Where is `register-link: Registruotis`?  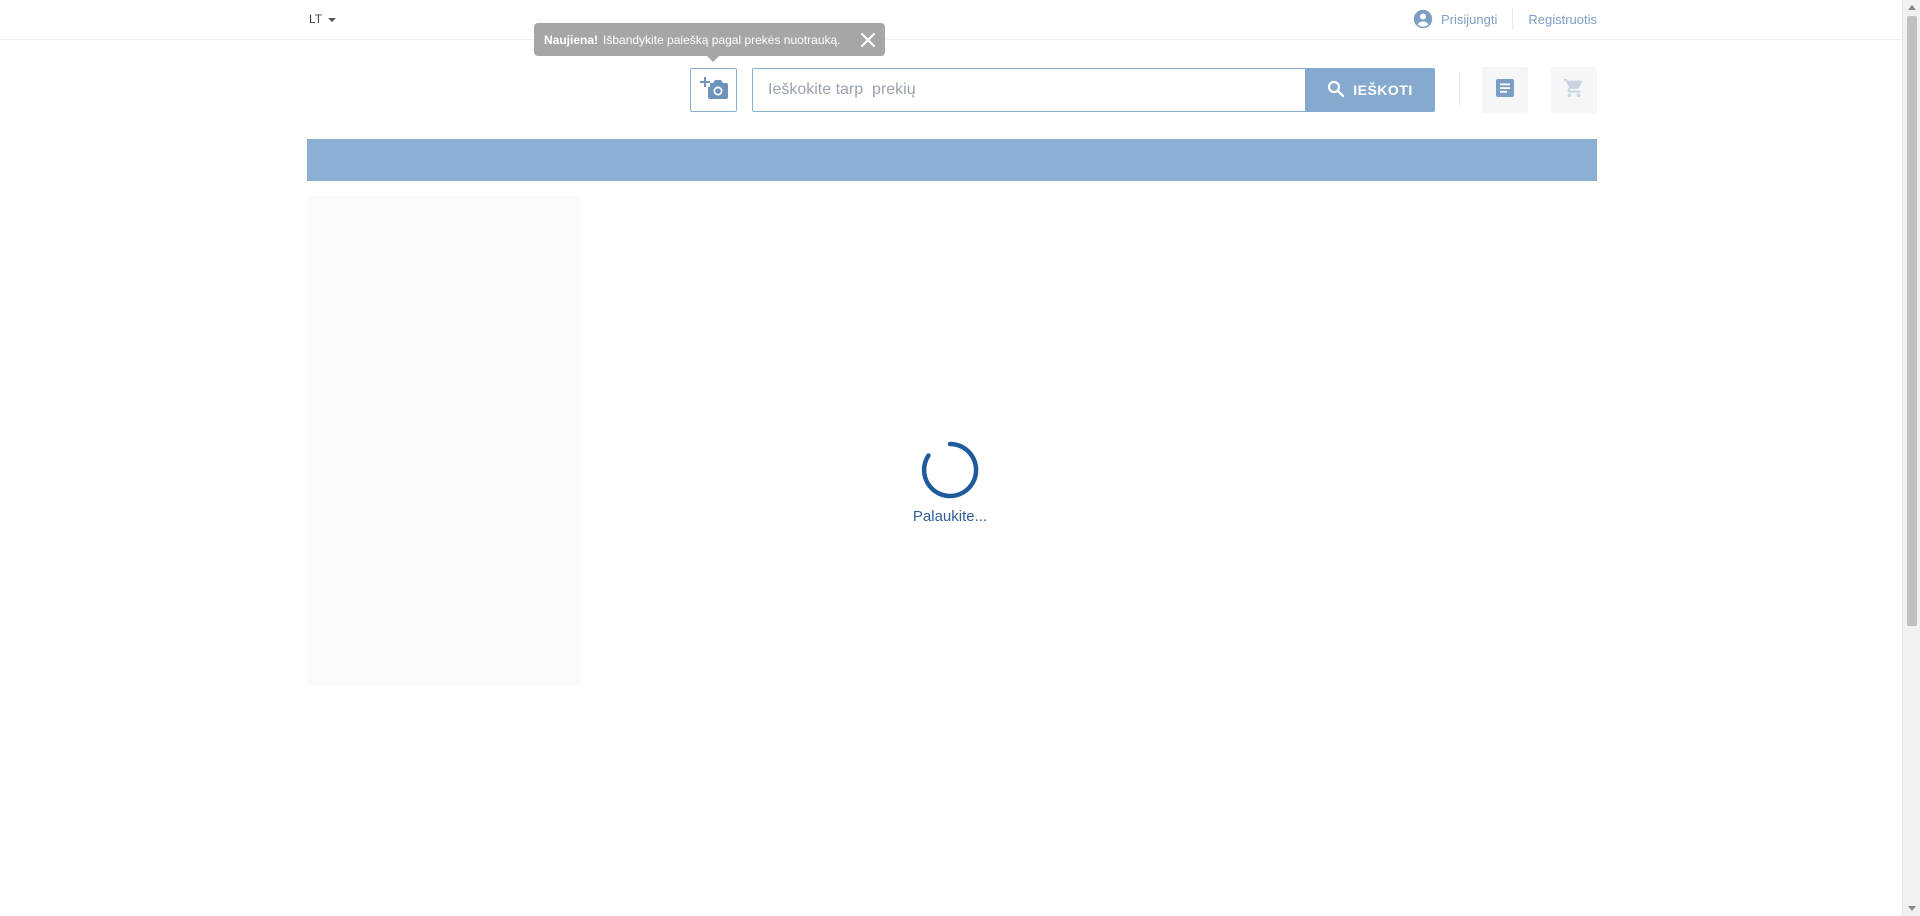
register-link: Registruotis is located at coordinates (1555, 19).